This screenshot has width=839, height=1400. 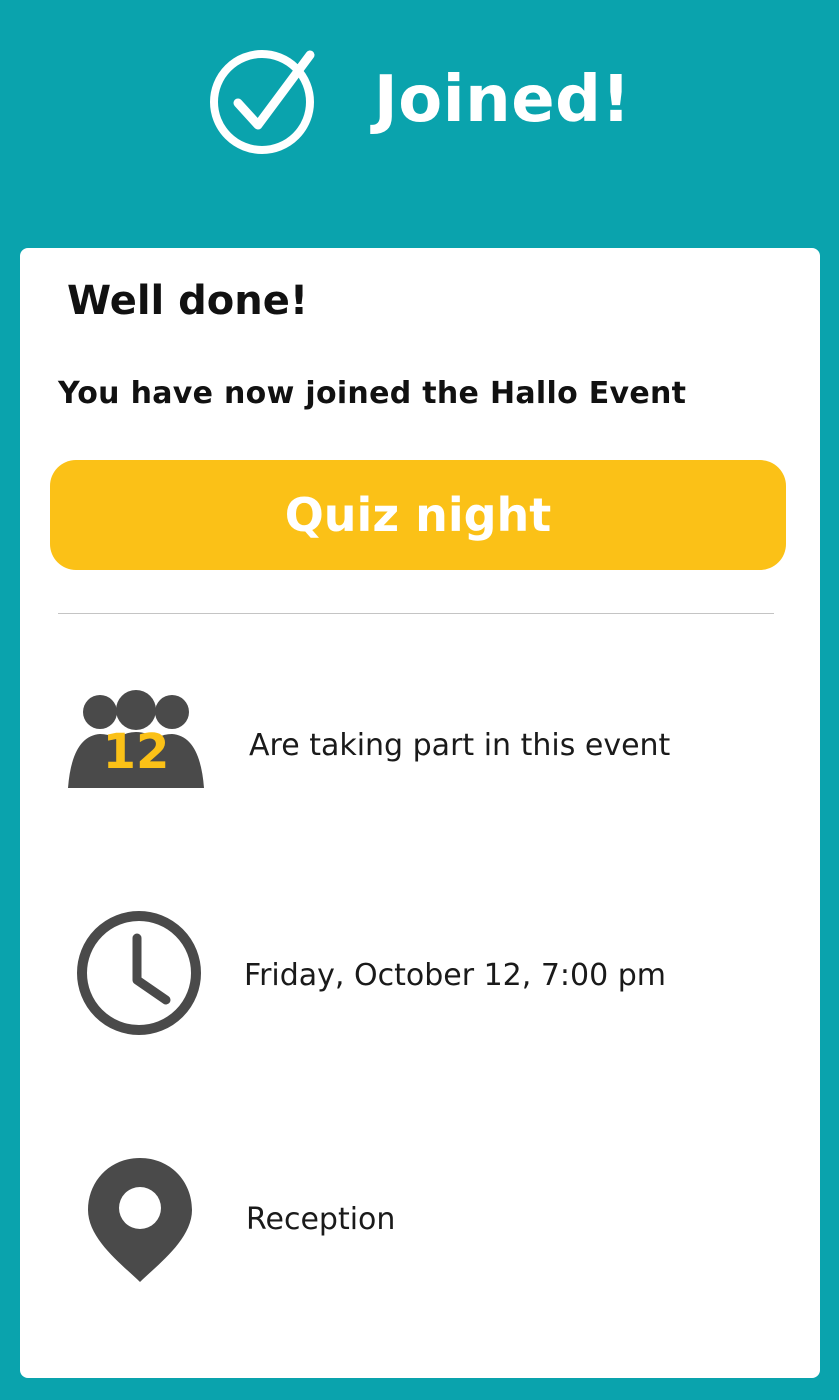 I want to click on people-group-icon: 12, so click(x=136, y=742).